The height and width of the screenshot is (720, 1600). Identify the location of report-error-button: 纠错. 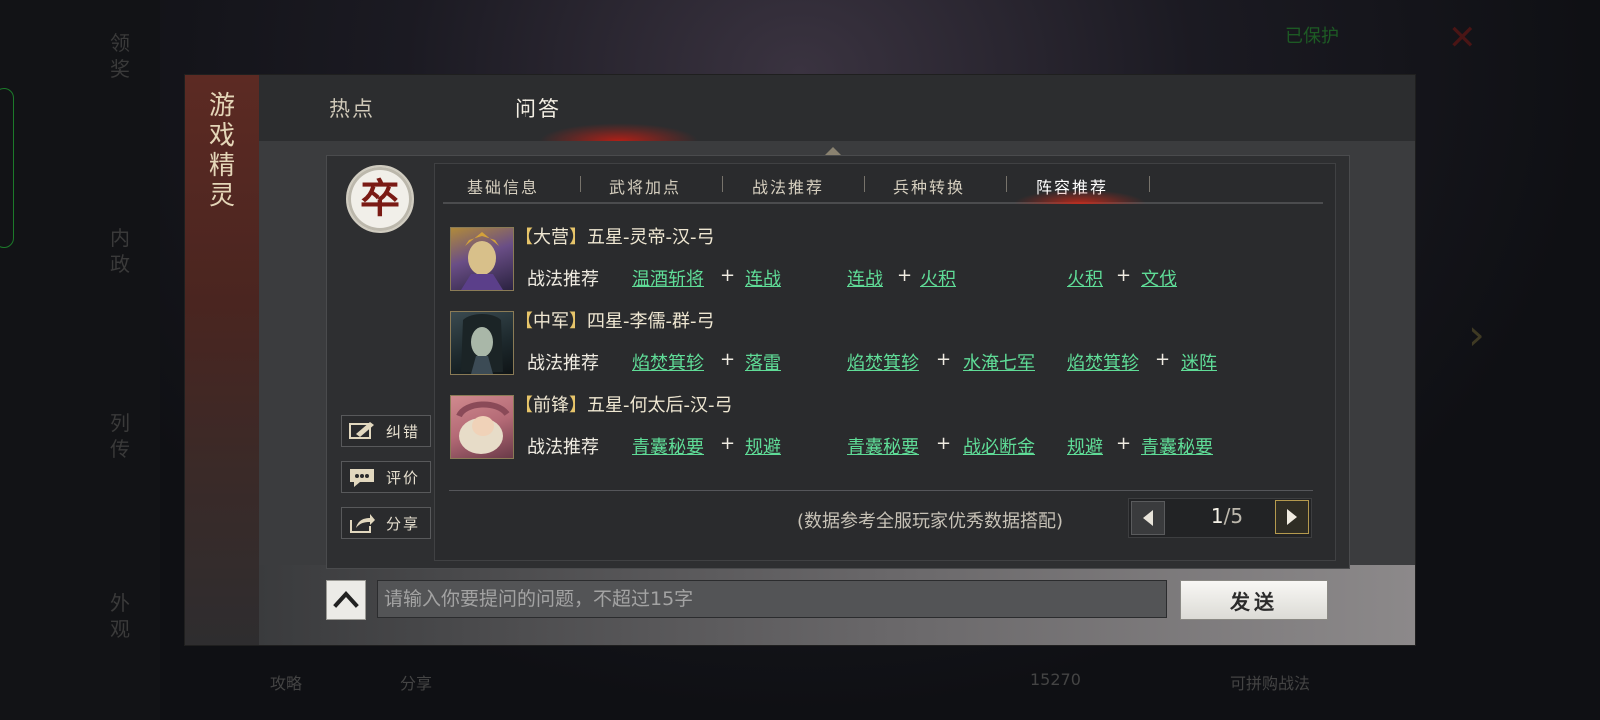
(386, 431).